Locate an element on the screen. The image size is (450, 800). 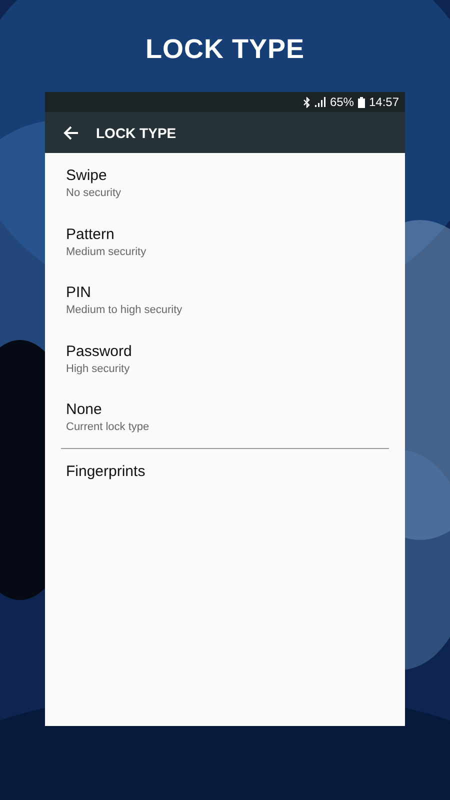
option-description: Medium security is located at coordinates (107, 252).